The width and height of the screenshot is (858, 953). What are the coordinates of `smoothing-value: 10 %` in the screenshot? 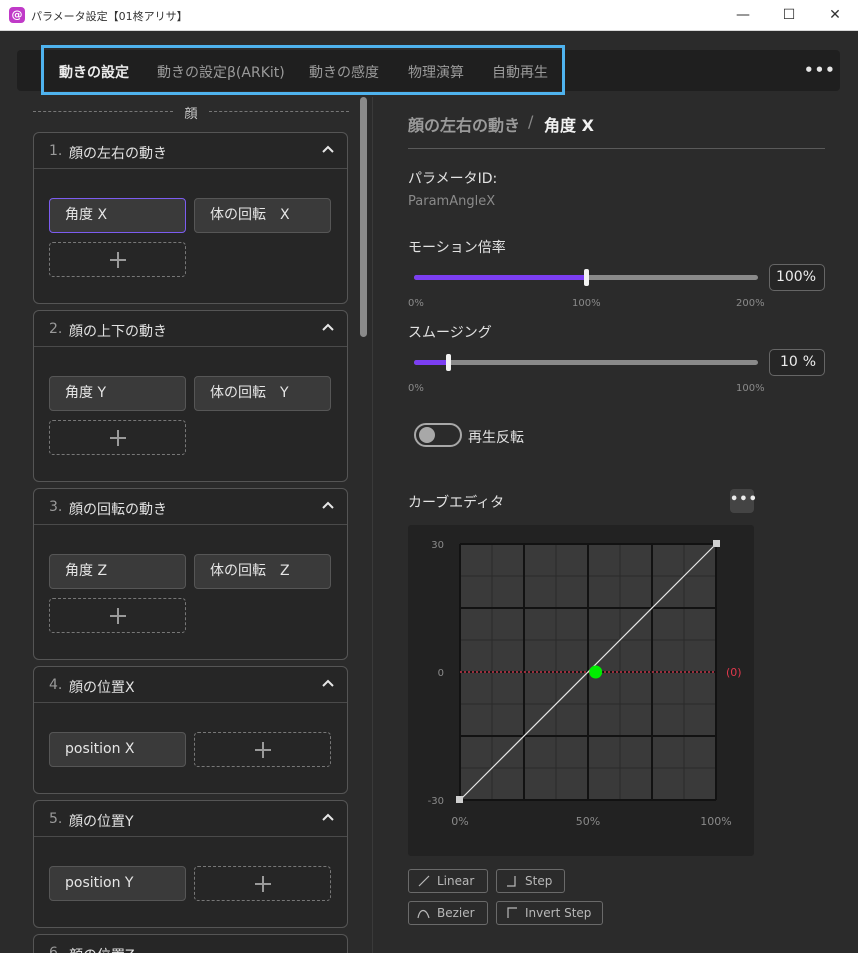 It's located at (797, 362).